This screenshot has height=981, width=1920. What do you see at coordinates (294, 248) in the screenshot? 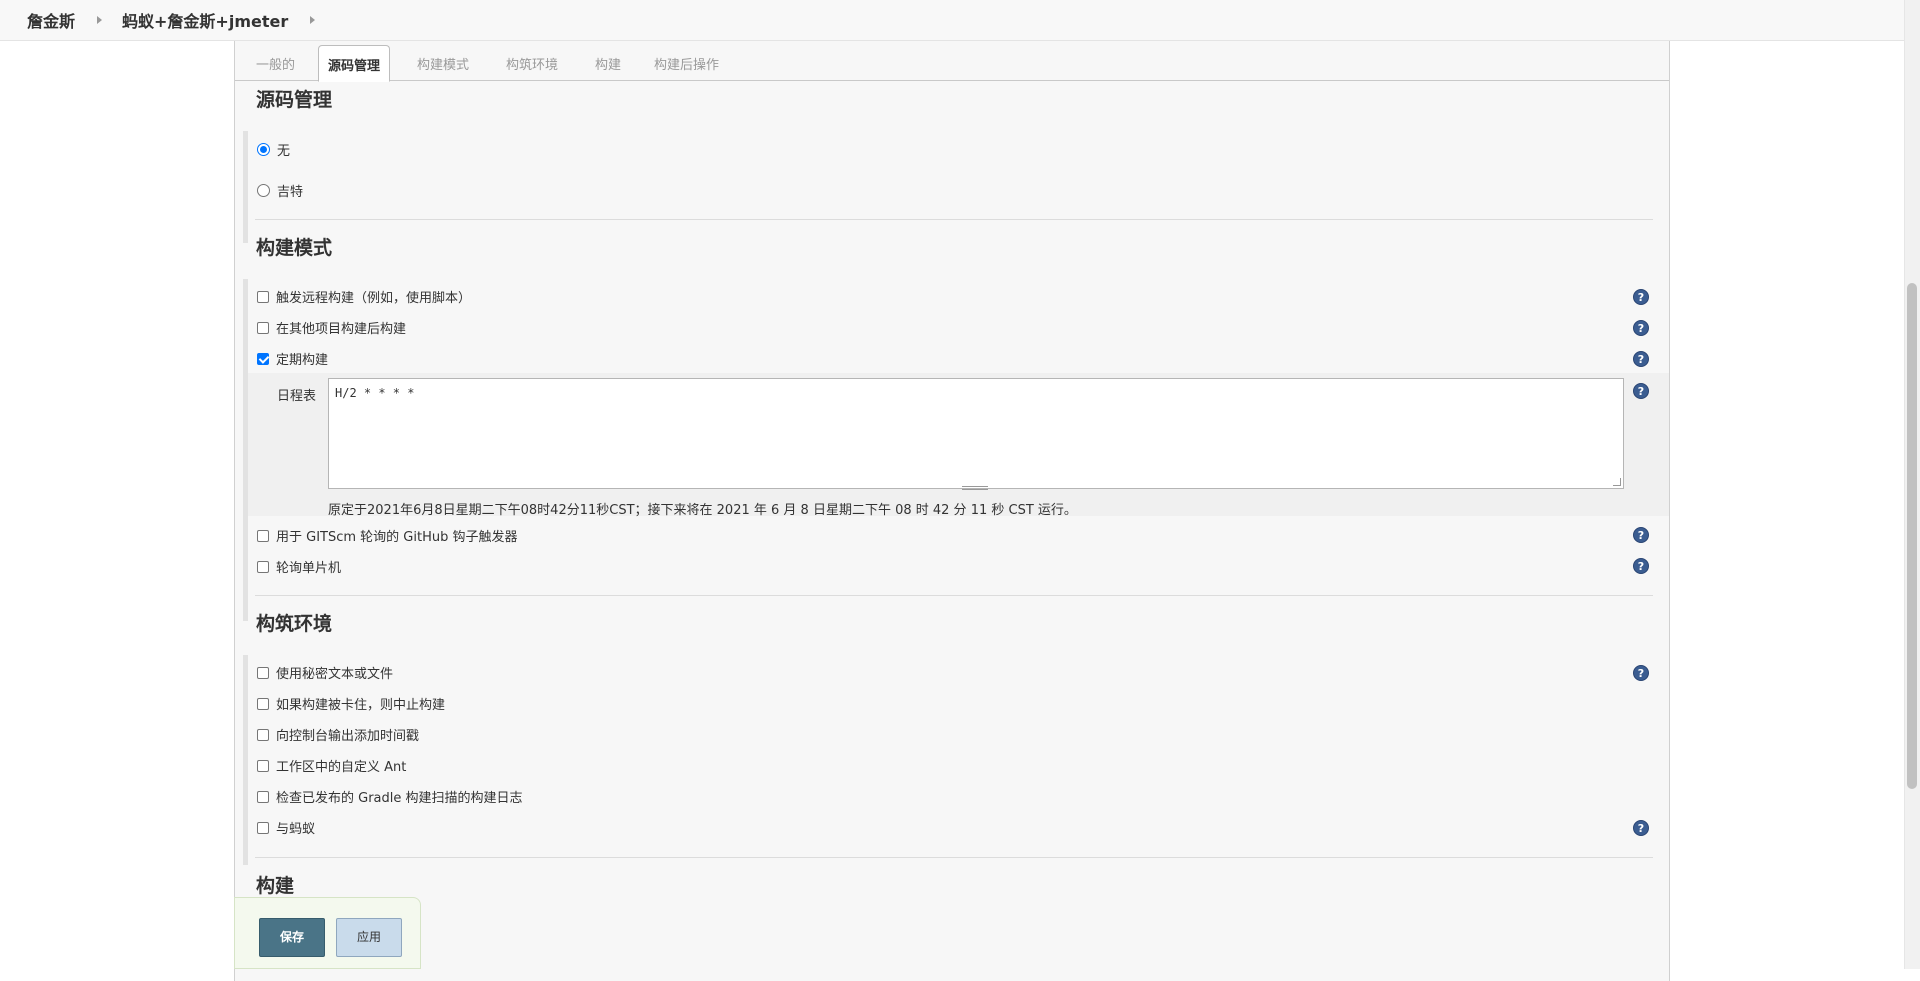
I see `section-title-triggers: 构建模式` at bounding box center [294, 248].